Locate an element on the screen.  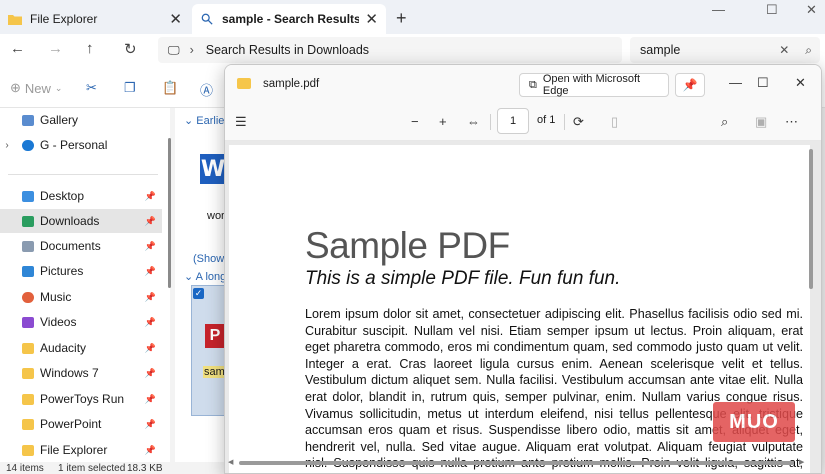
save-icon: ▣ is located at coordinates (761, 122).